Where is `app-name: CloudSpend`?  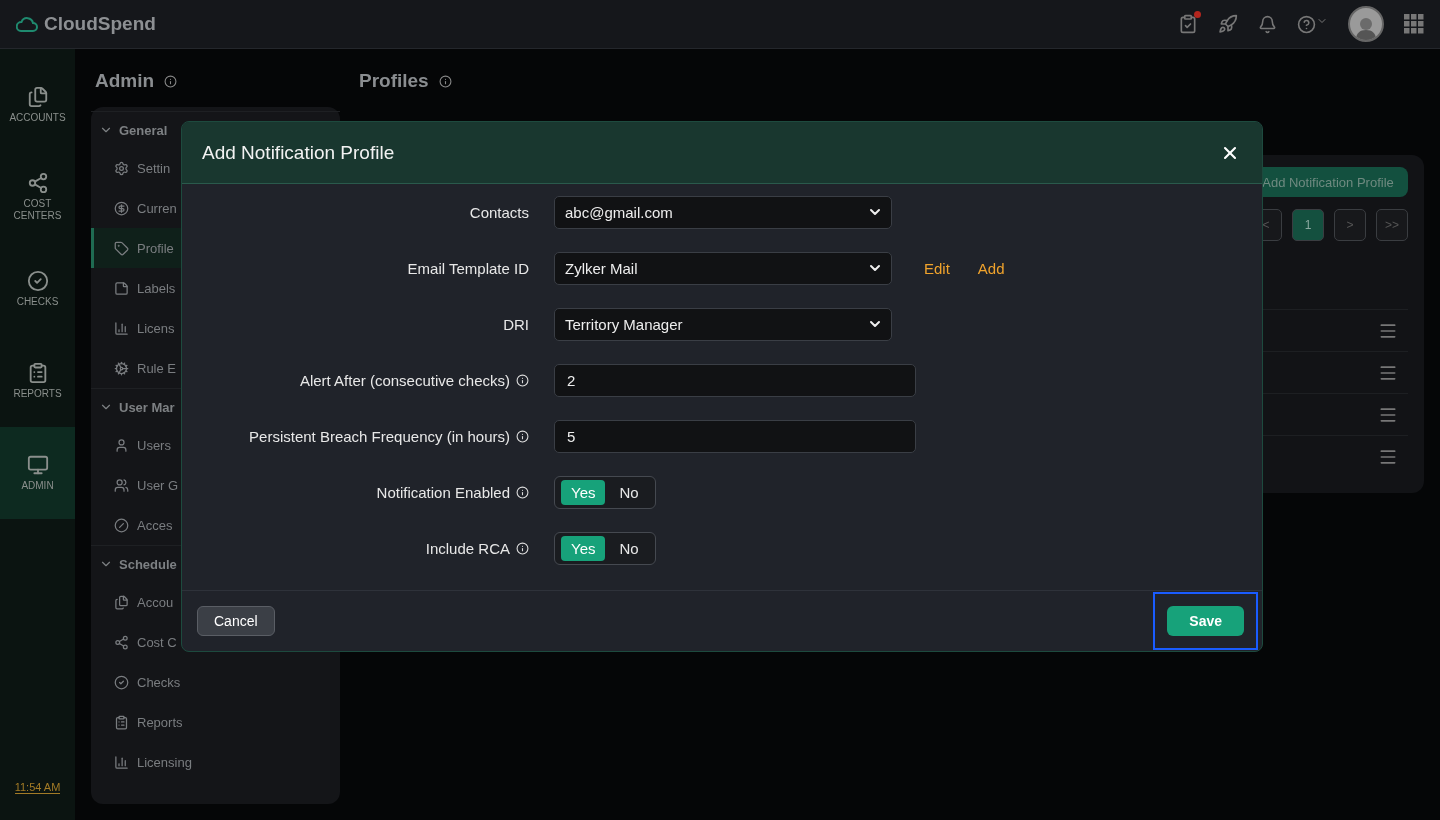
app-name: CloudSpend is located at coordinates (100, 24).